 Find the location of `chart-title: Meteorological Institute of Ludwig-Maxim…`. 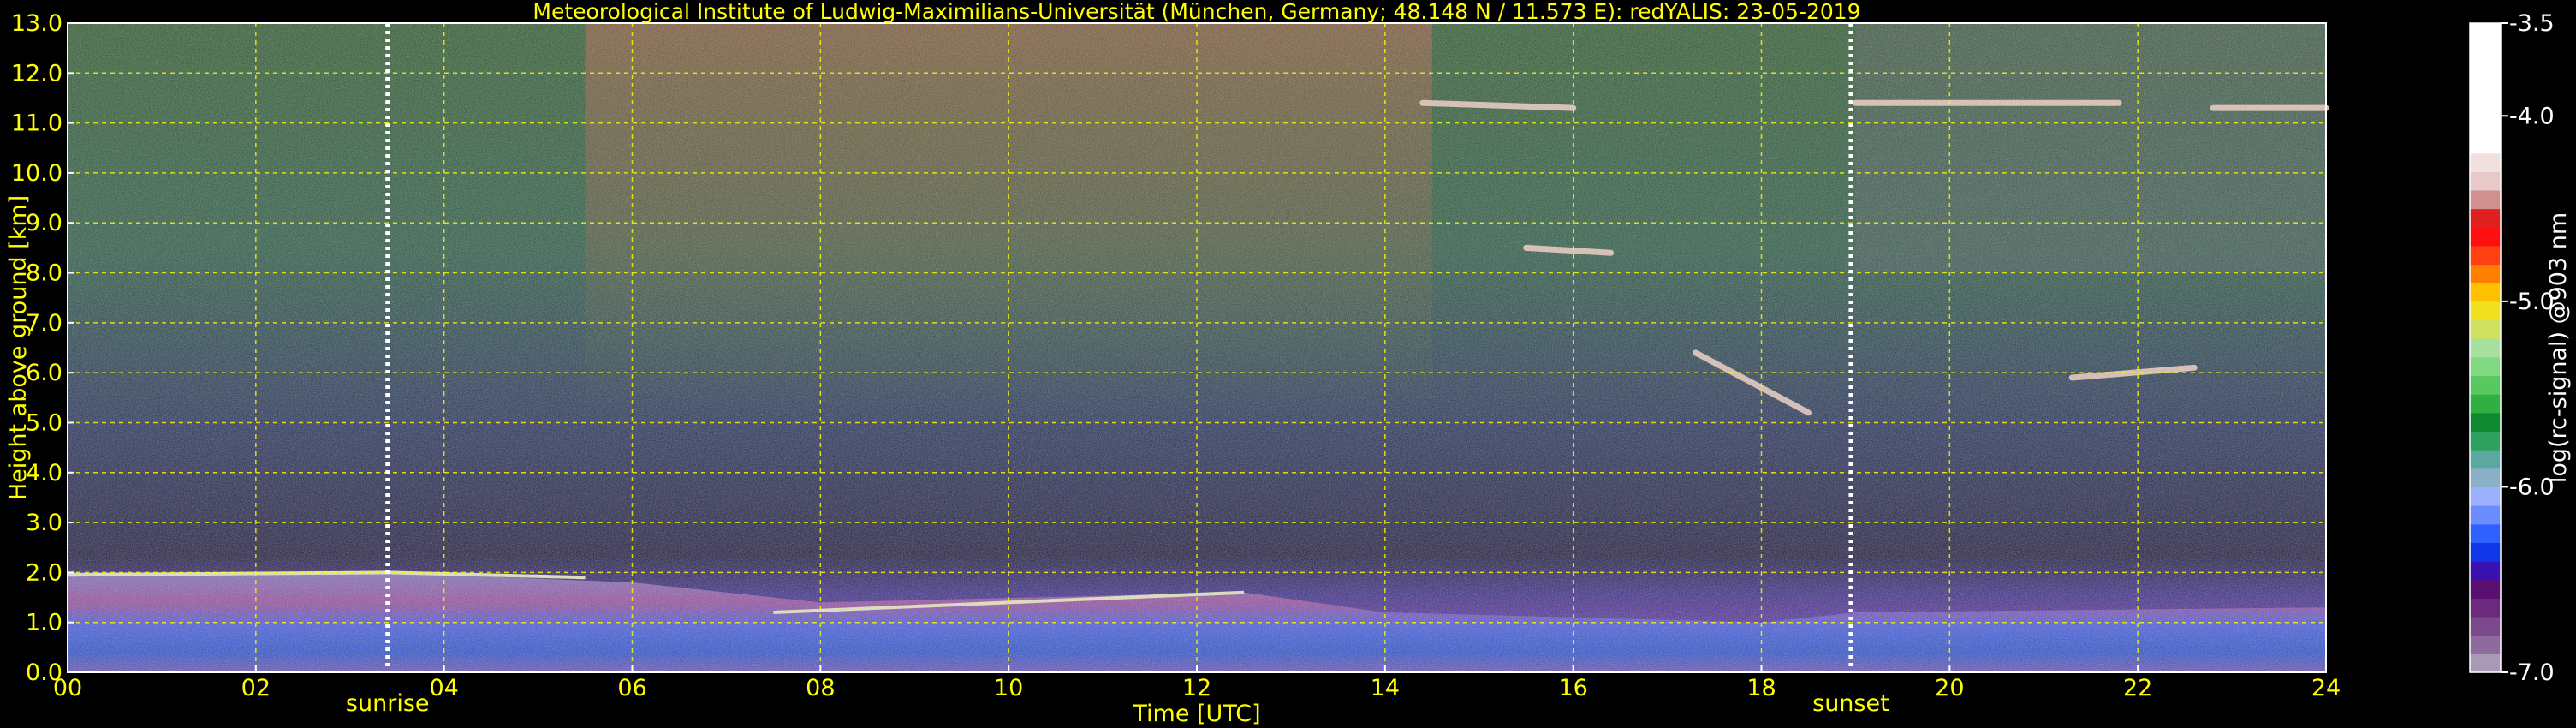

chart-title: Meteorological Institute of Ludwig-Maxim… is located at coordinates (1196, 12).